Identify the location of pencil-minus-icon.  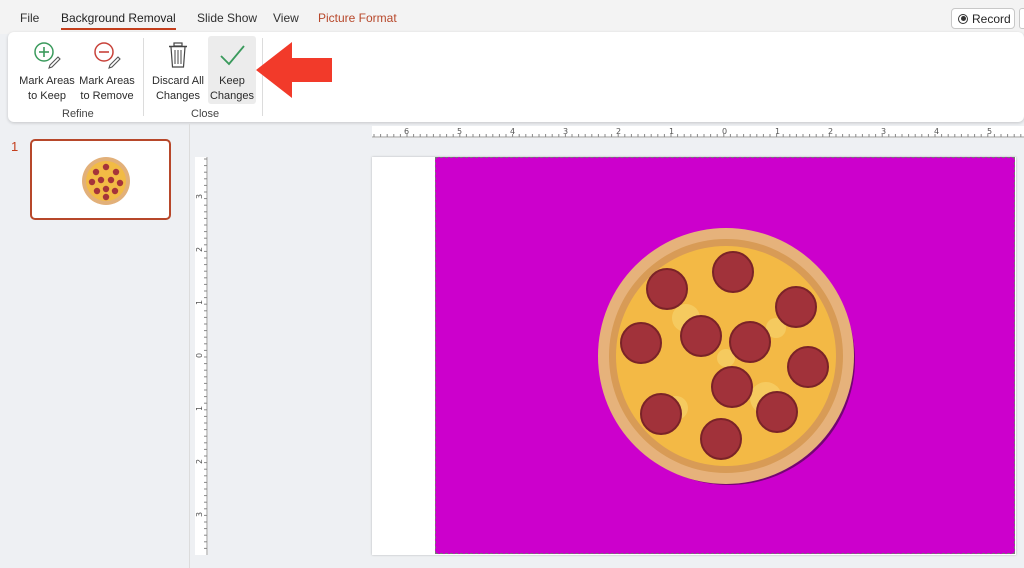
(107, 55).